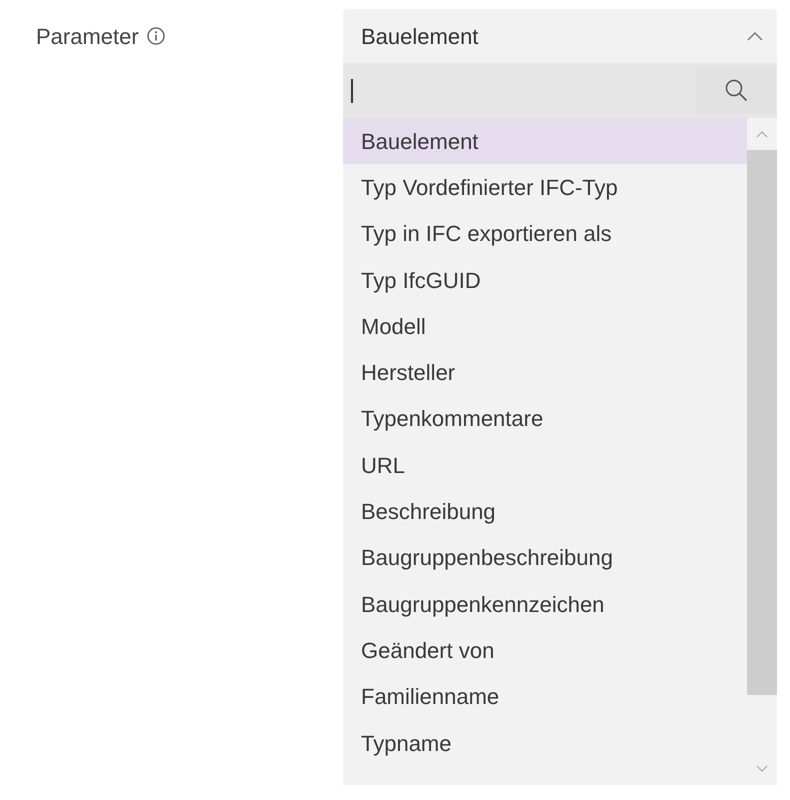 The width and height of the screenshot is (790, 800). I want to click on search-button, so click(735, 90).